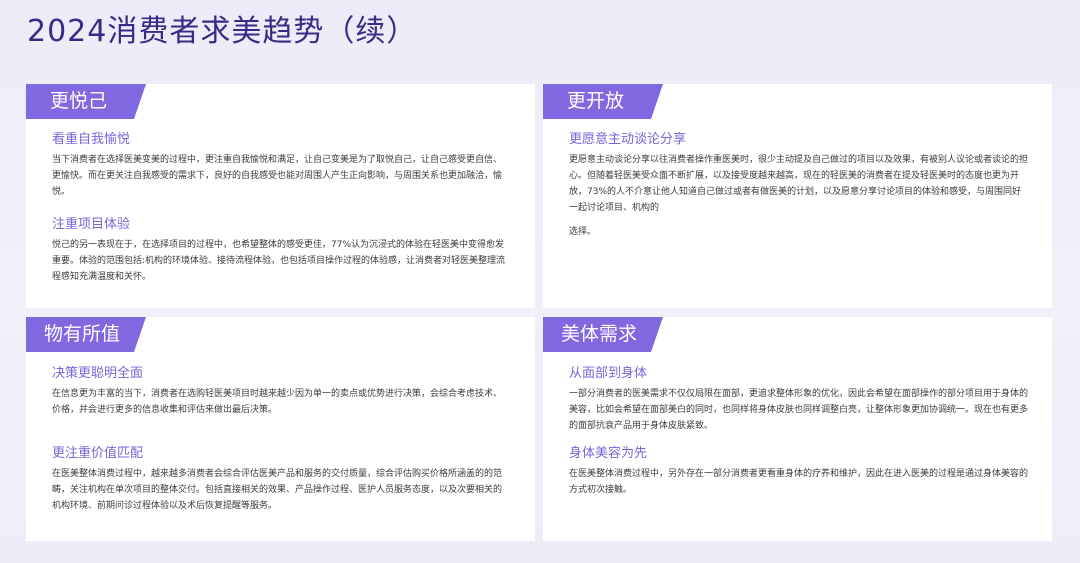 The width and height of the screenshot is (1080, 563). I want to click on section-subtitle: 看重自我愉悦, so click(91, 139).